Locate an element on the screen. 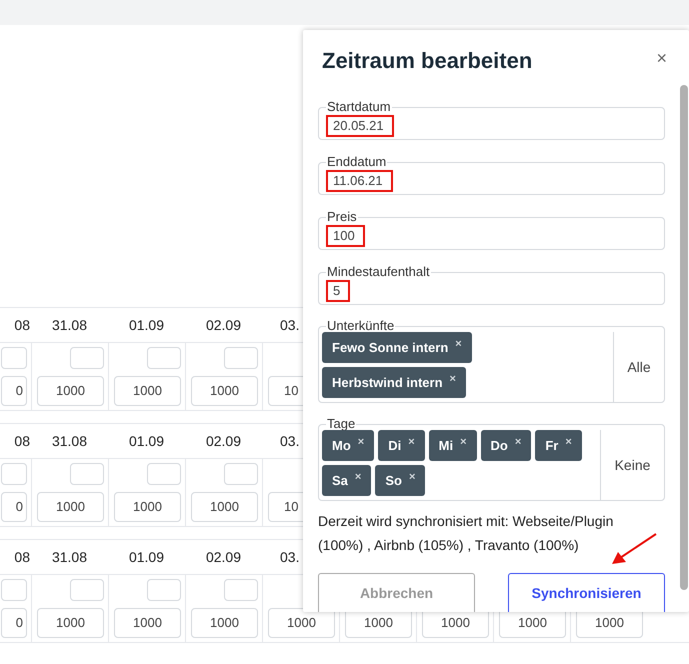  field-label: Mindestaufenthalt is located at coordinates (378, 272).